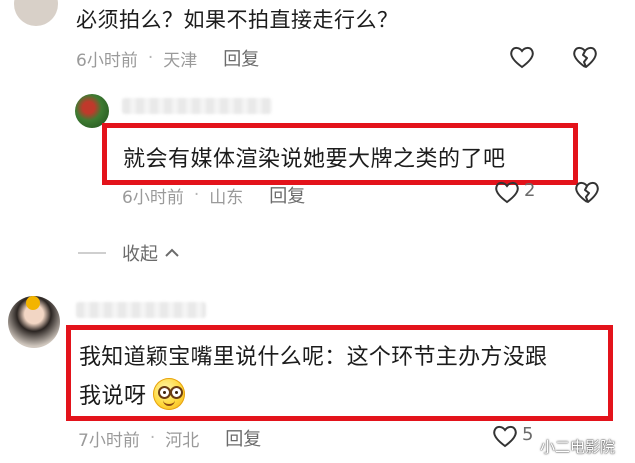  What do you see at coordinates (172, 253) in the screenshot?
I see `chevron-up-icon` at bounding box center [172, 253].